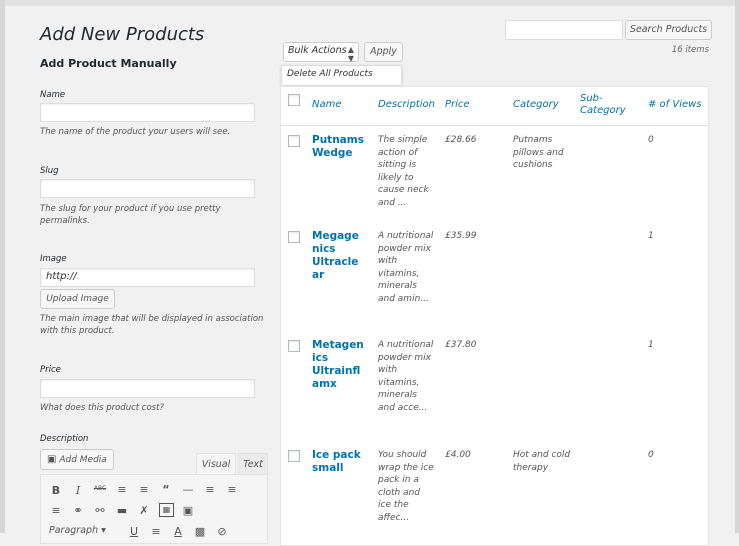 The width and height of the screenshot is (739, 546). Describe the element at coordinates (178, 531) in the screenshot. I see `text-color-icon: A` at that location.